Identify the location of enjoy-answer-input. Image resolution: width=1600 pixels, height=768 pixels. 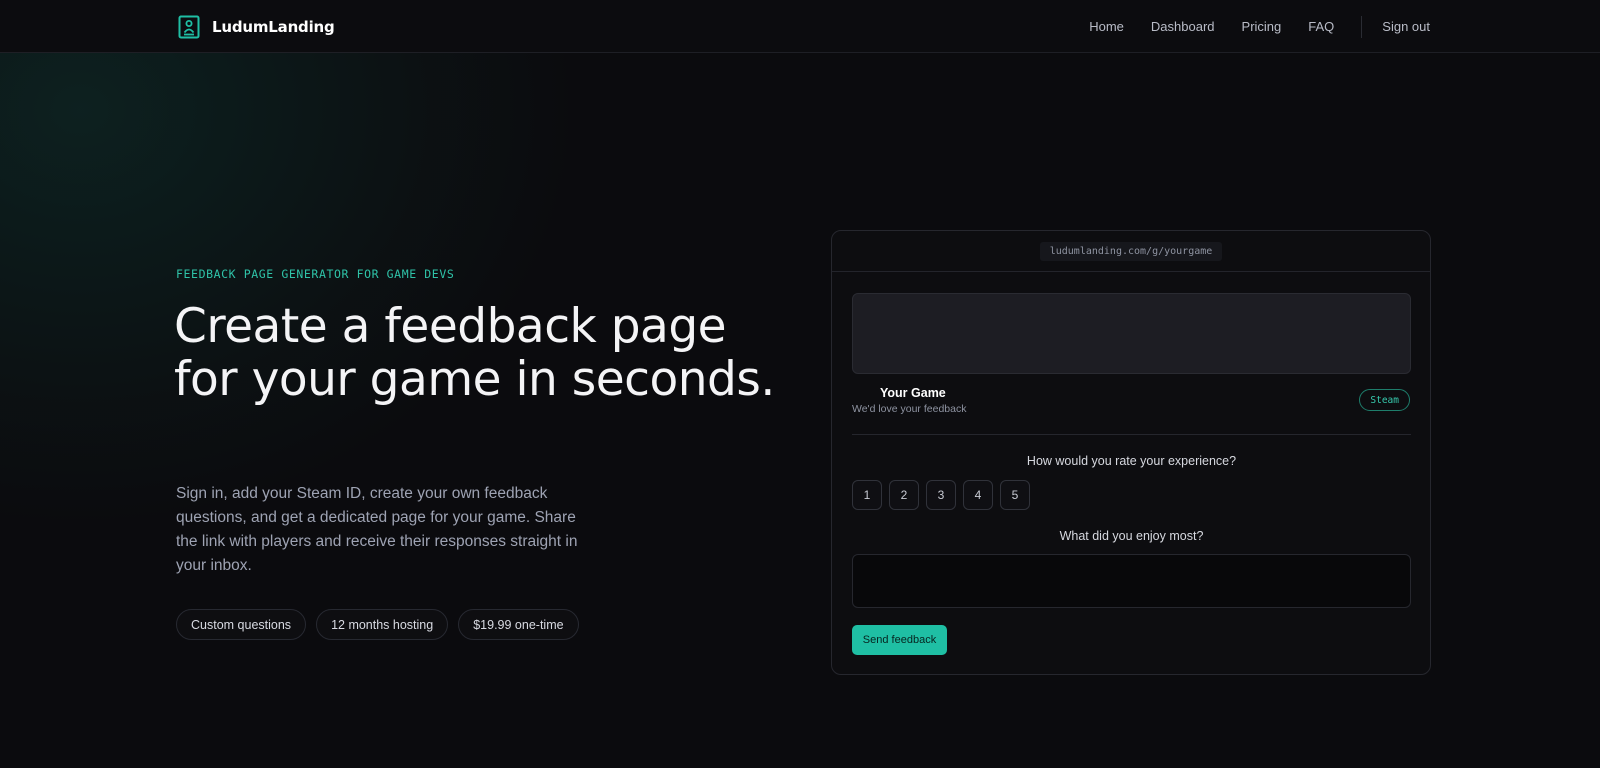
(1131, 581).